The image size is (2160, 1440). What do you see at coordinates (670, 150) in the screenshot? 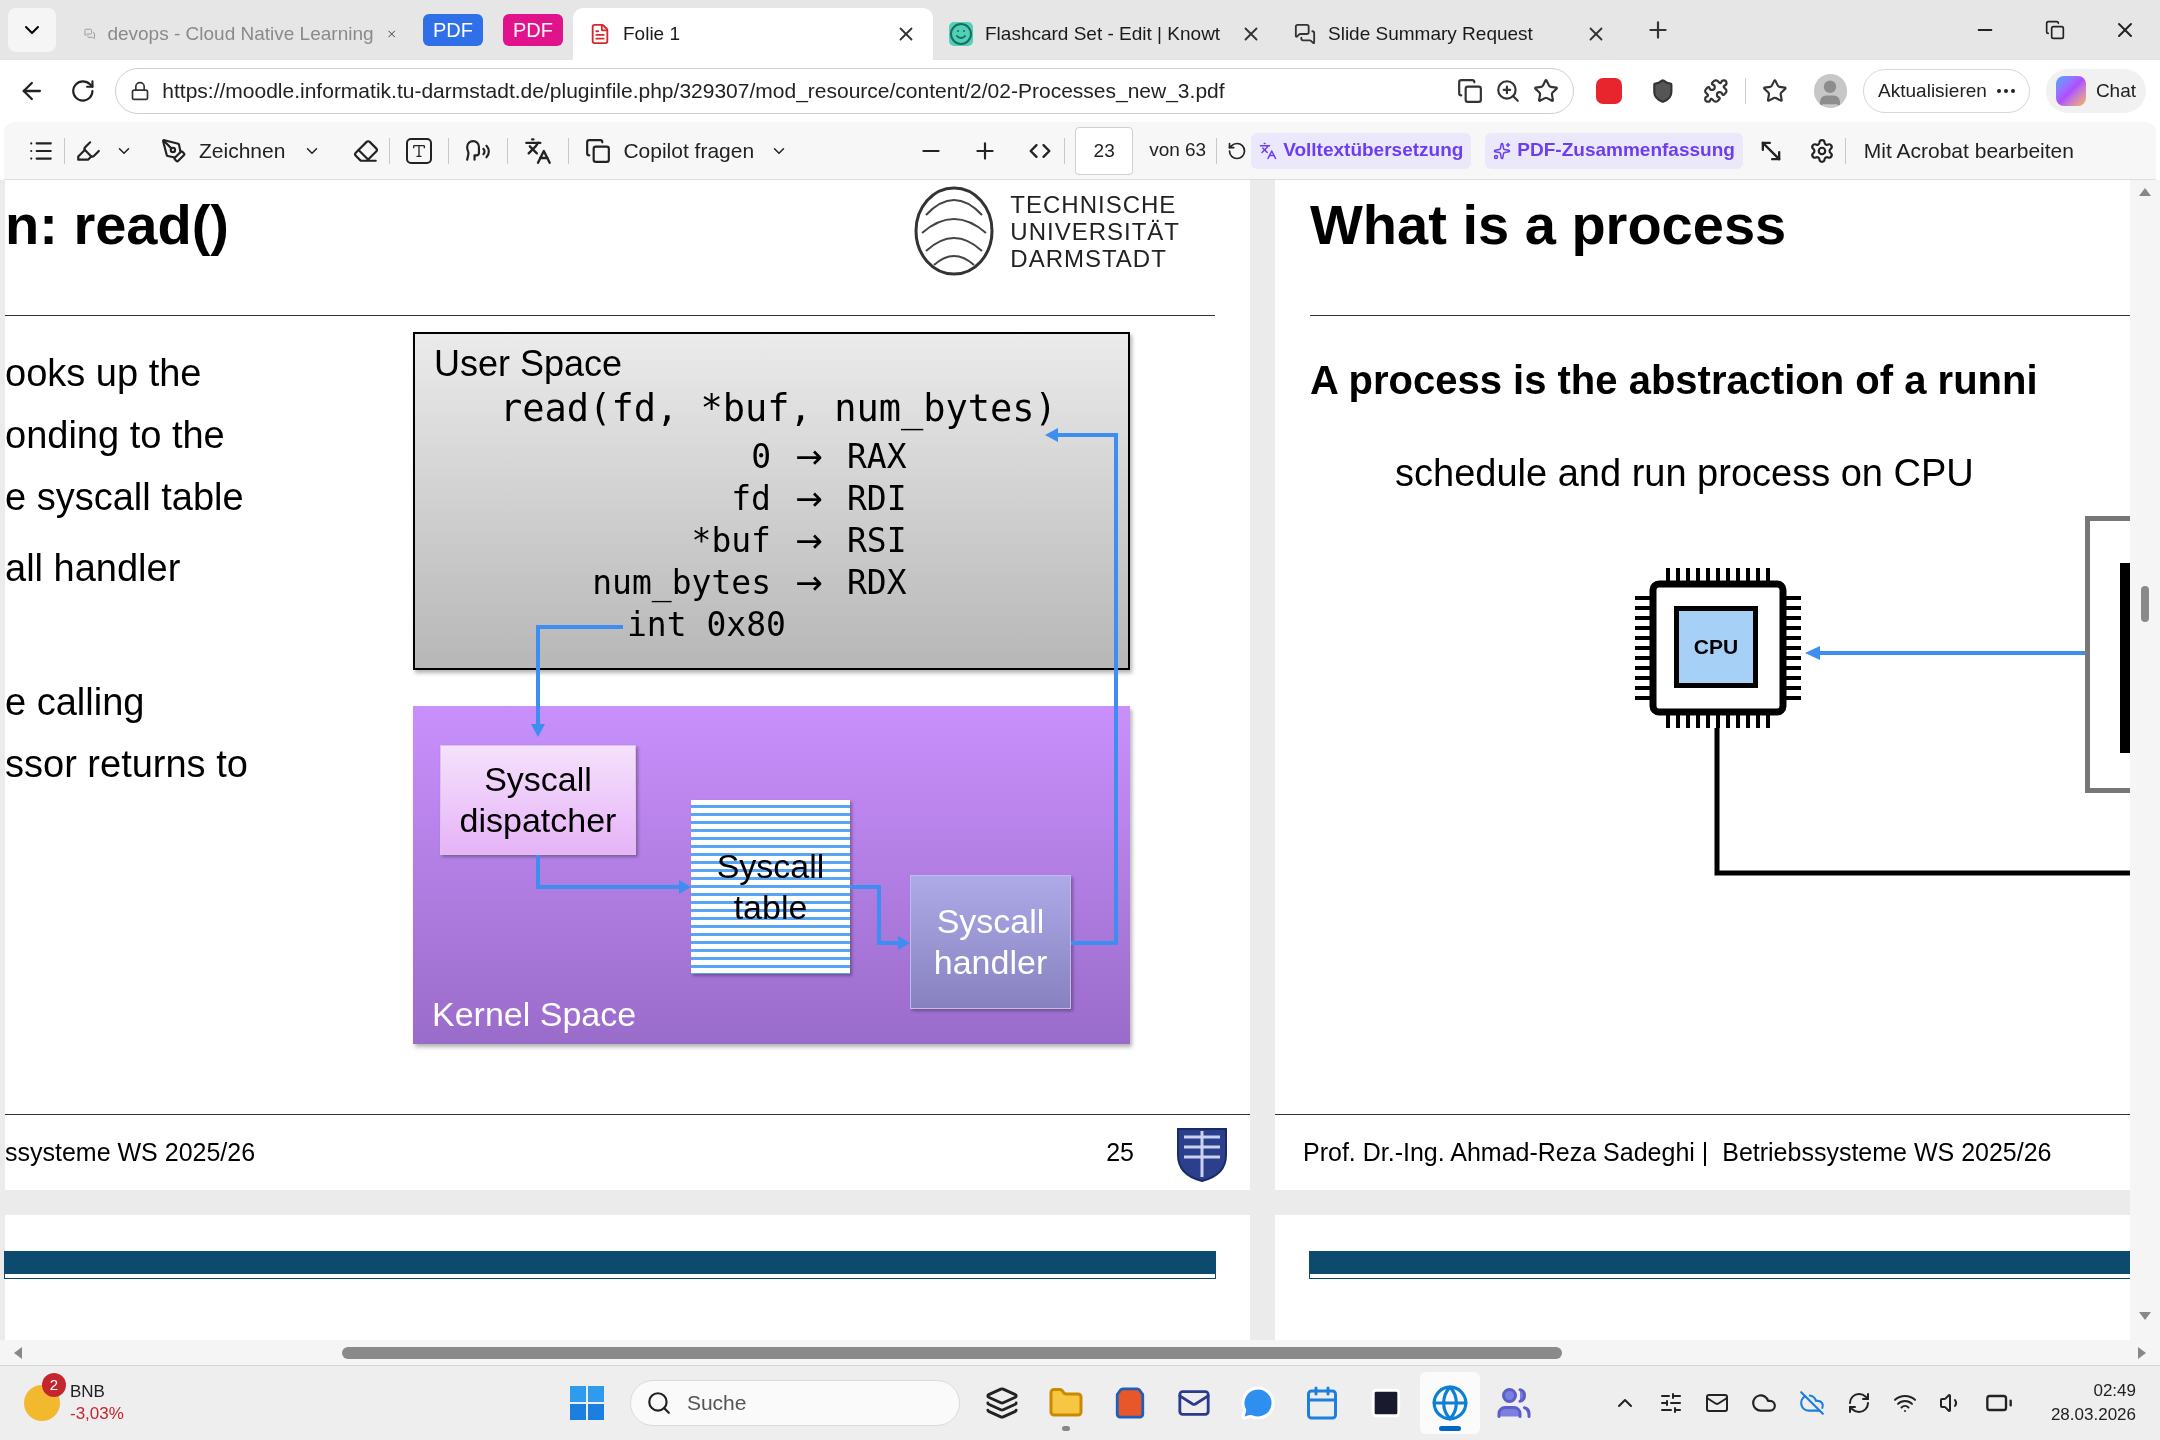
I see `copilot-button: Copilot fragen` at bounding box center [670, 150].